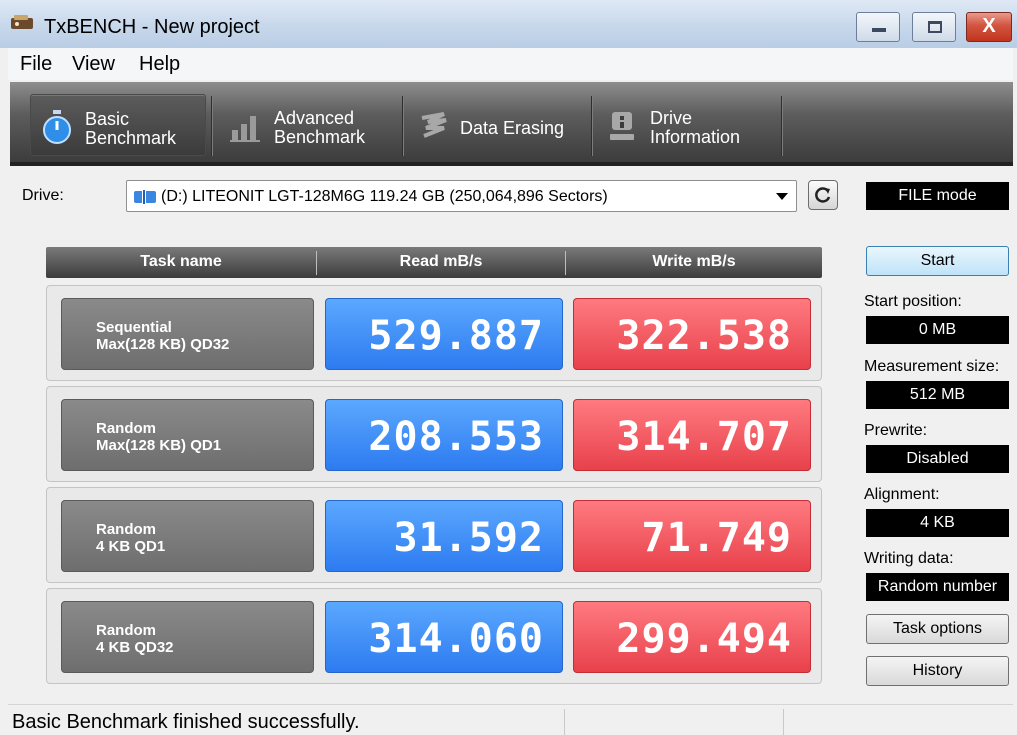  I want to click on writing-data-field: Random number, so click(937, 587).